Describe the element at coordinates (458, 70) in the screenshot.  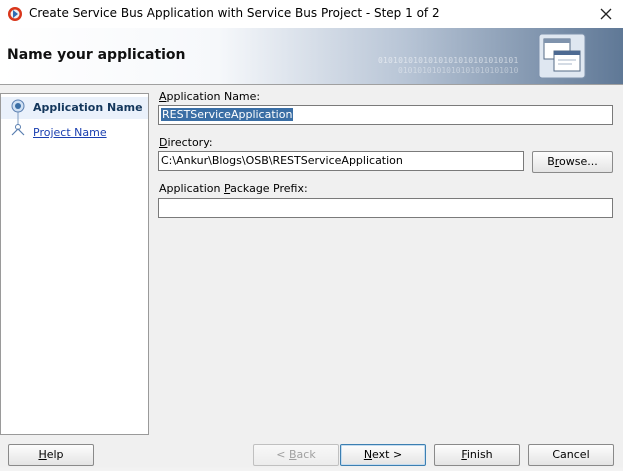
I see `banner-binary-decoration-2: 0101010101010101010101010` at that location.